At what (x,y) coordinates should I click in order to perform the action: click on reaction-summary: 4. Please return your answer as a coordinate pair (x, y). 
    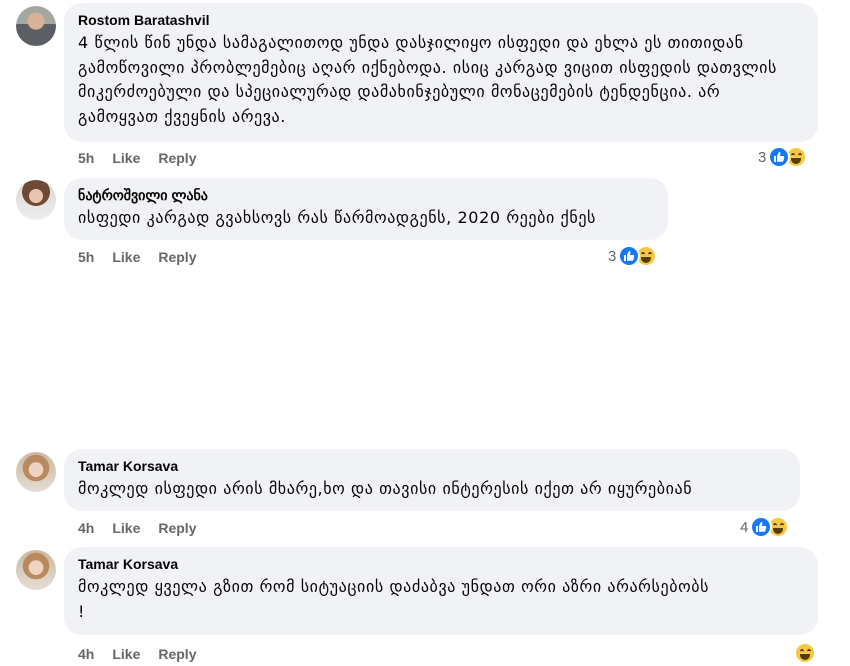
    Looking at the image, I should click on (765, 527).